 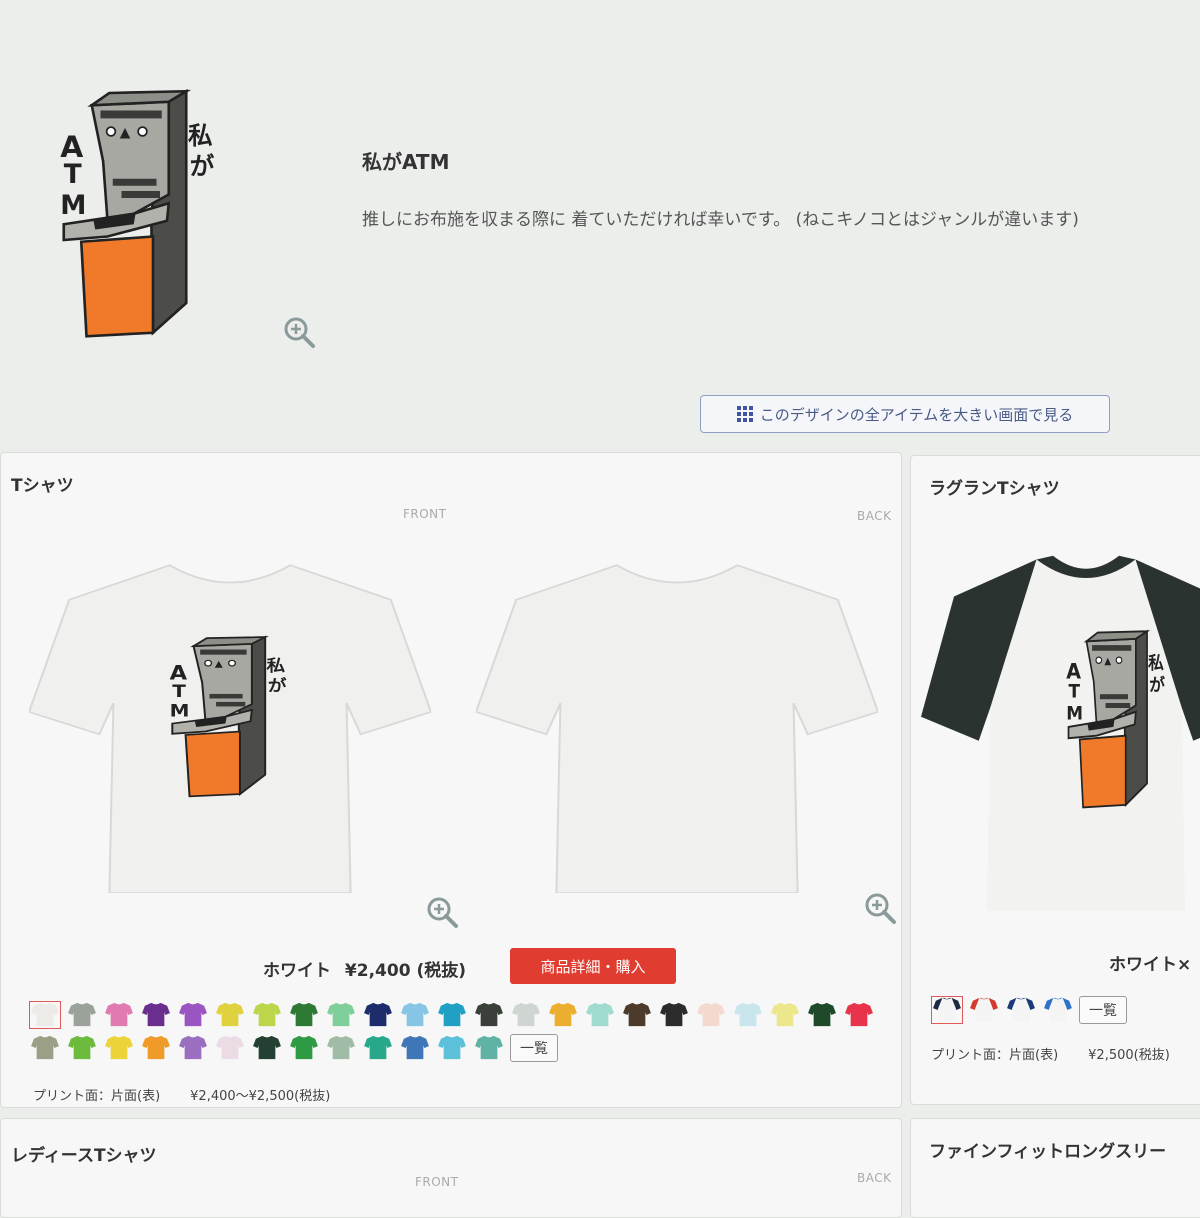 I want to click on color-price: ホワイト ¥2,400 (税抜), so click(x=364, y=968).